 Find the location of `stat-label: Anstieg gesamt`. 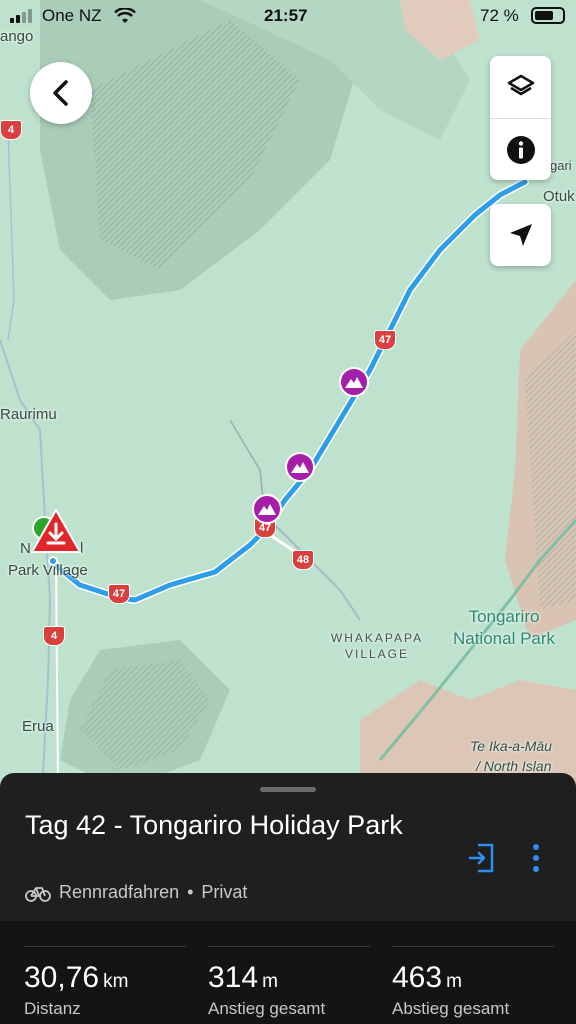

stat-label: Anstieg gesamt is located at coordinates (267, 1008).